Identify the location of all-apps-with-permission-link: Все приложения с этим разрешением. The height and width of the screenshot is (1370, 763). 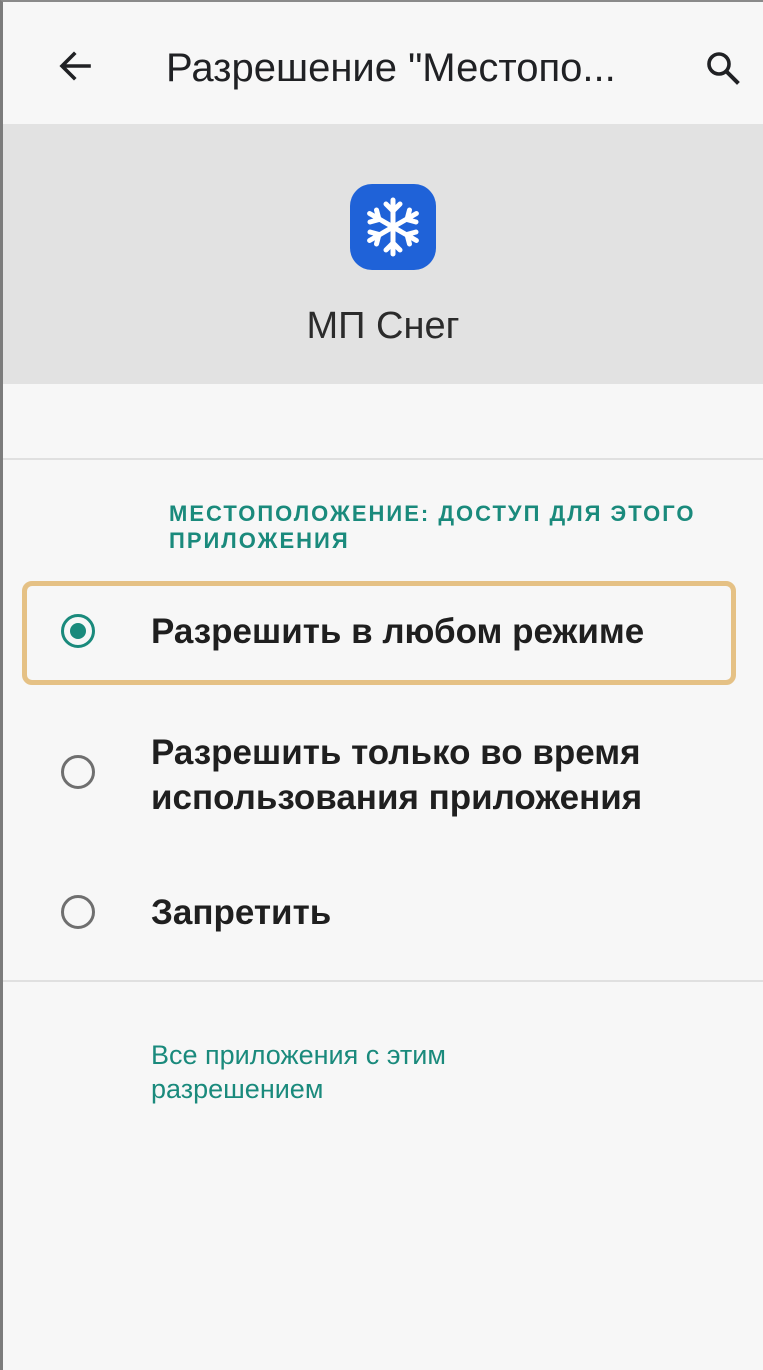
(351, 1072).